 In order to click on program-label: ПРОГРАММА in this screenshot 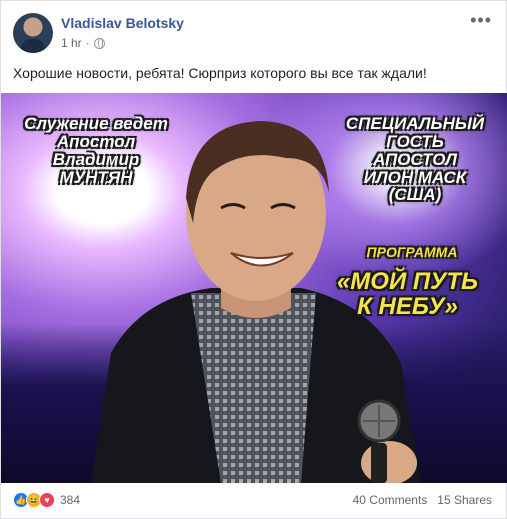, I will do `click(412, 252)`.